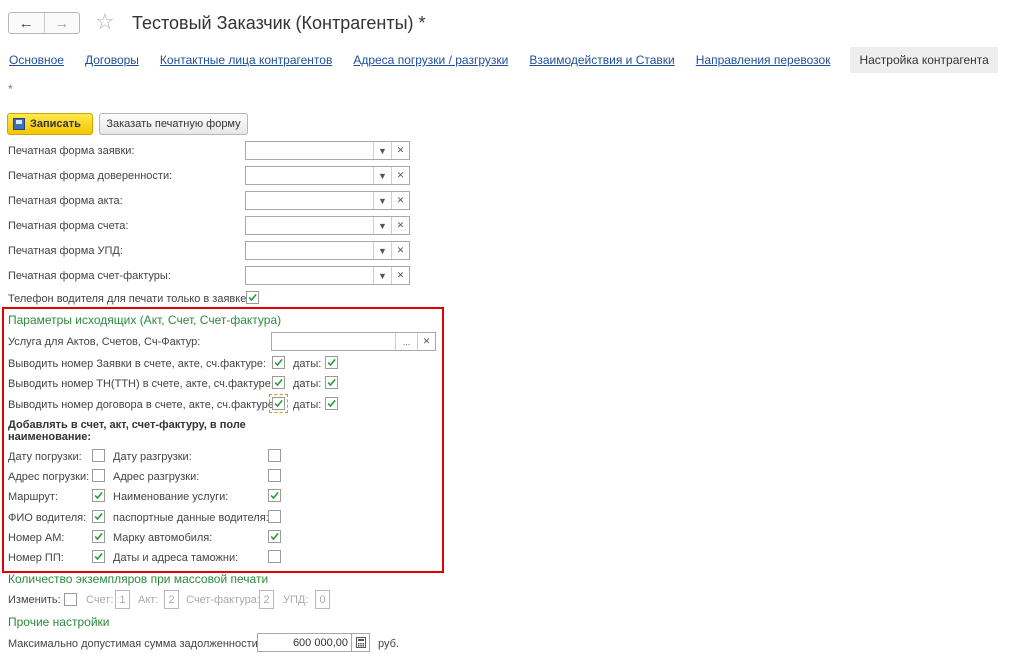 Image resolution: width=1024 pixels, height=662 pixels. I want to click on other-section-title: Прочие настройки, so click(59, 622).